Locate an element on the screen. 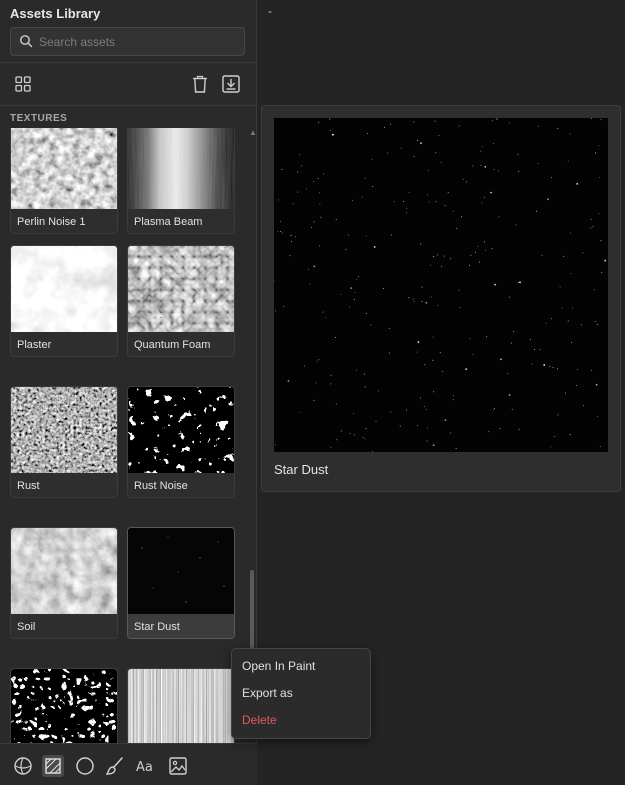  section-label: TEXTURES is located at coordinates (39, 118).